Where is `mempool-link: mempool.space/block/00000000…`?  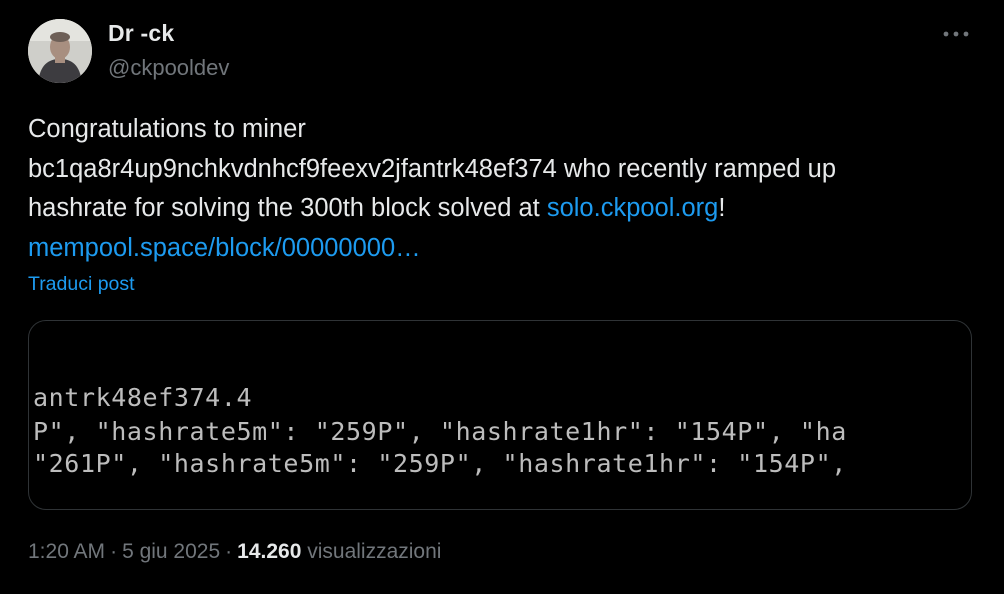 mempool-link: mempool.space/block/00000000… is located at coordinates (224, 248).